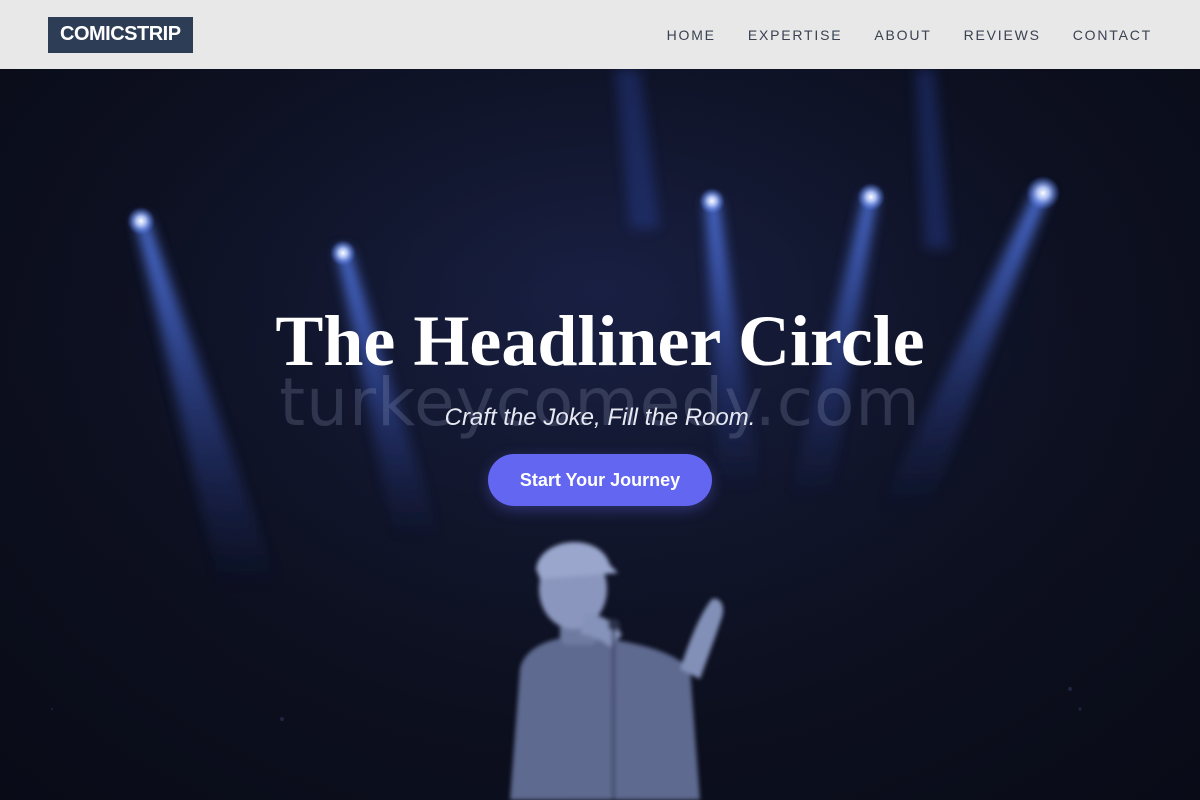  Describe the element at coordinates (600, 341) in the screenshot. I see `hero-title: The Headliner Circle` at that location.